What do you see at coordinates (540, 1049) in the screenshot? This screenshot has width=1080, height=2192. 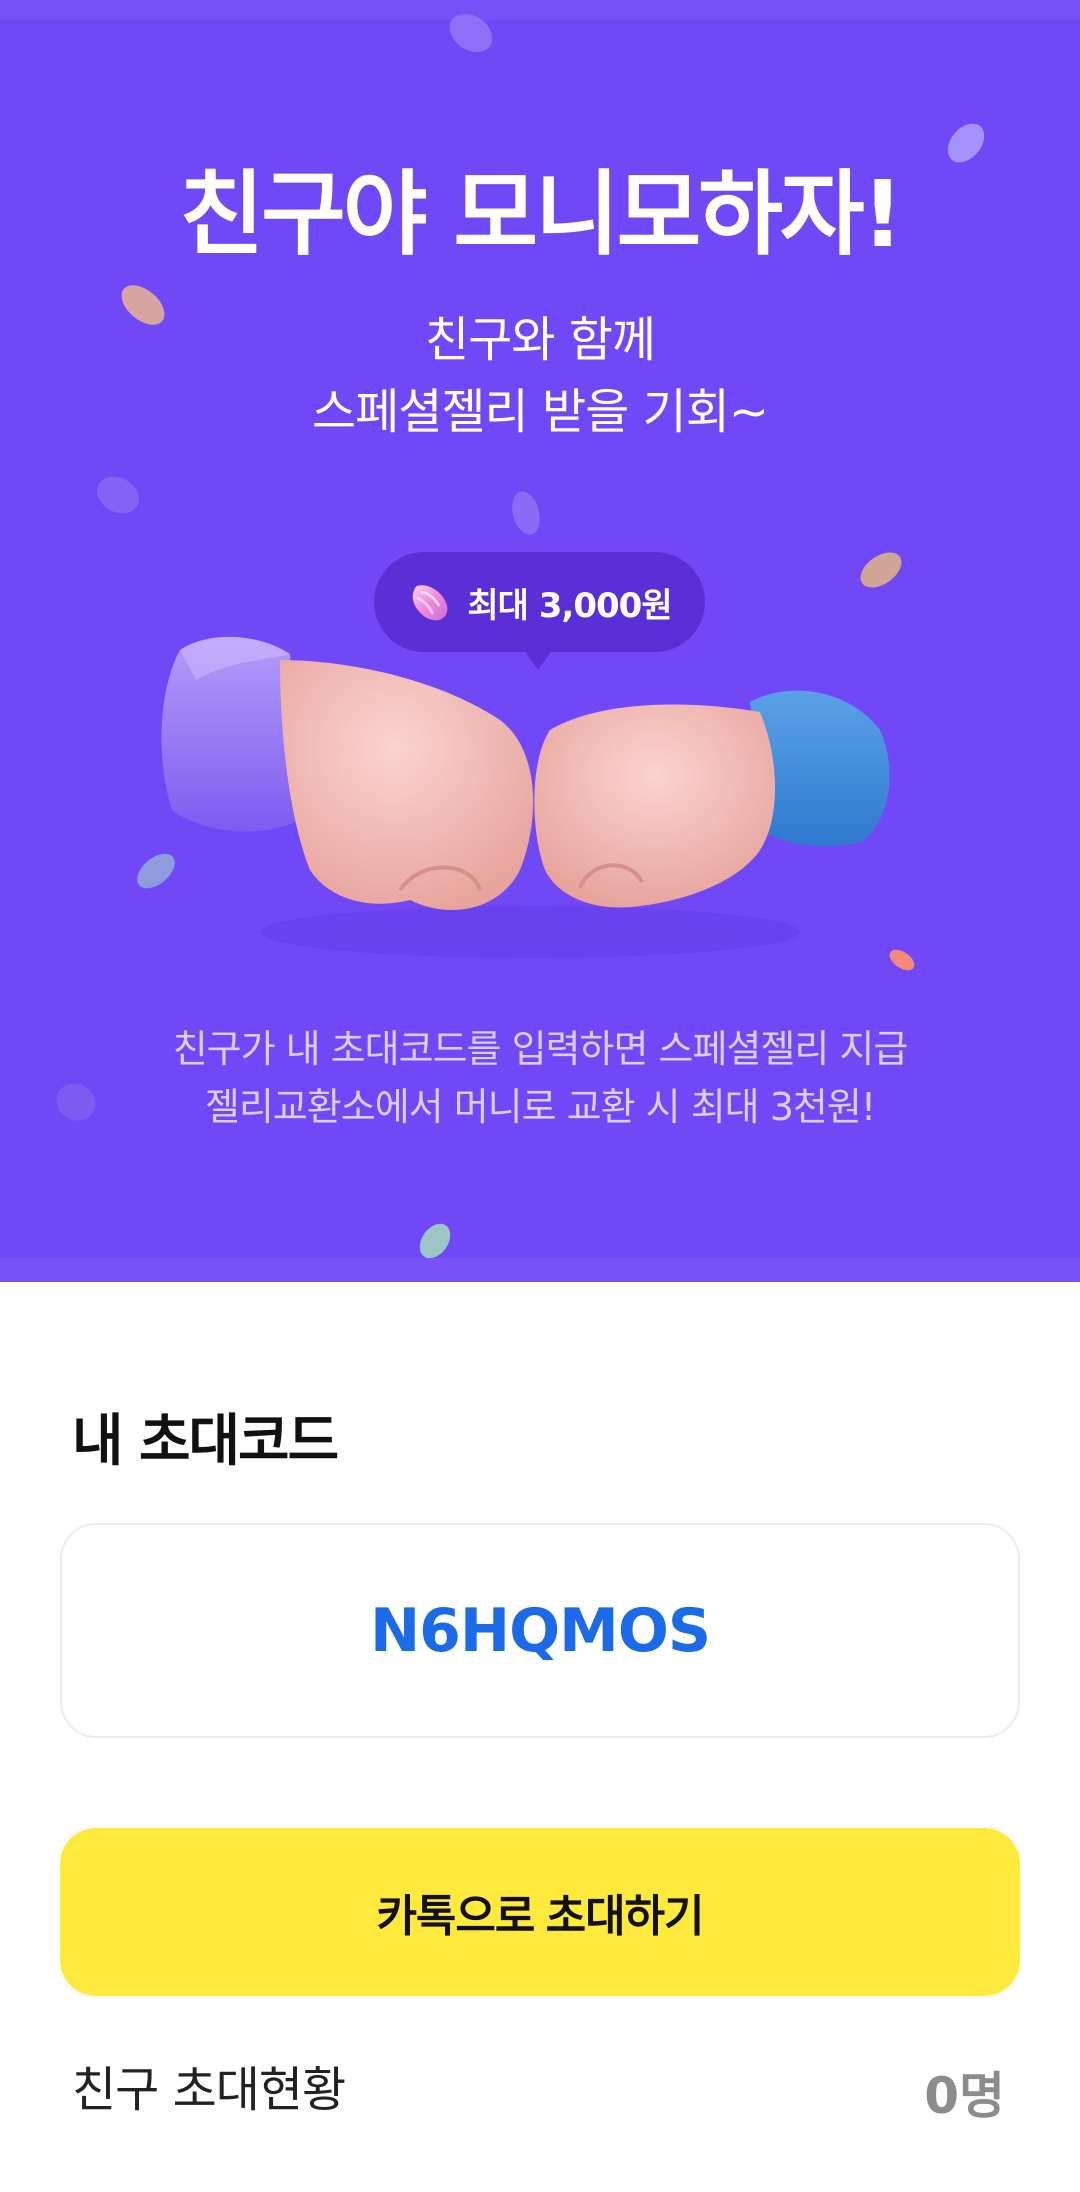 I see `hero-description-line1: 친구가 내 초대코드를 입력하면 스페셜젤리 지급` at bounding box center [540, 1049].